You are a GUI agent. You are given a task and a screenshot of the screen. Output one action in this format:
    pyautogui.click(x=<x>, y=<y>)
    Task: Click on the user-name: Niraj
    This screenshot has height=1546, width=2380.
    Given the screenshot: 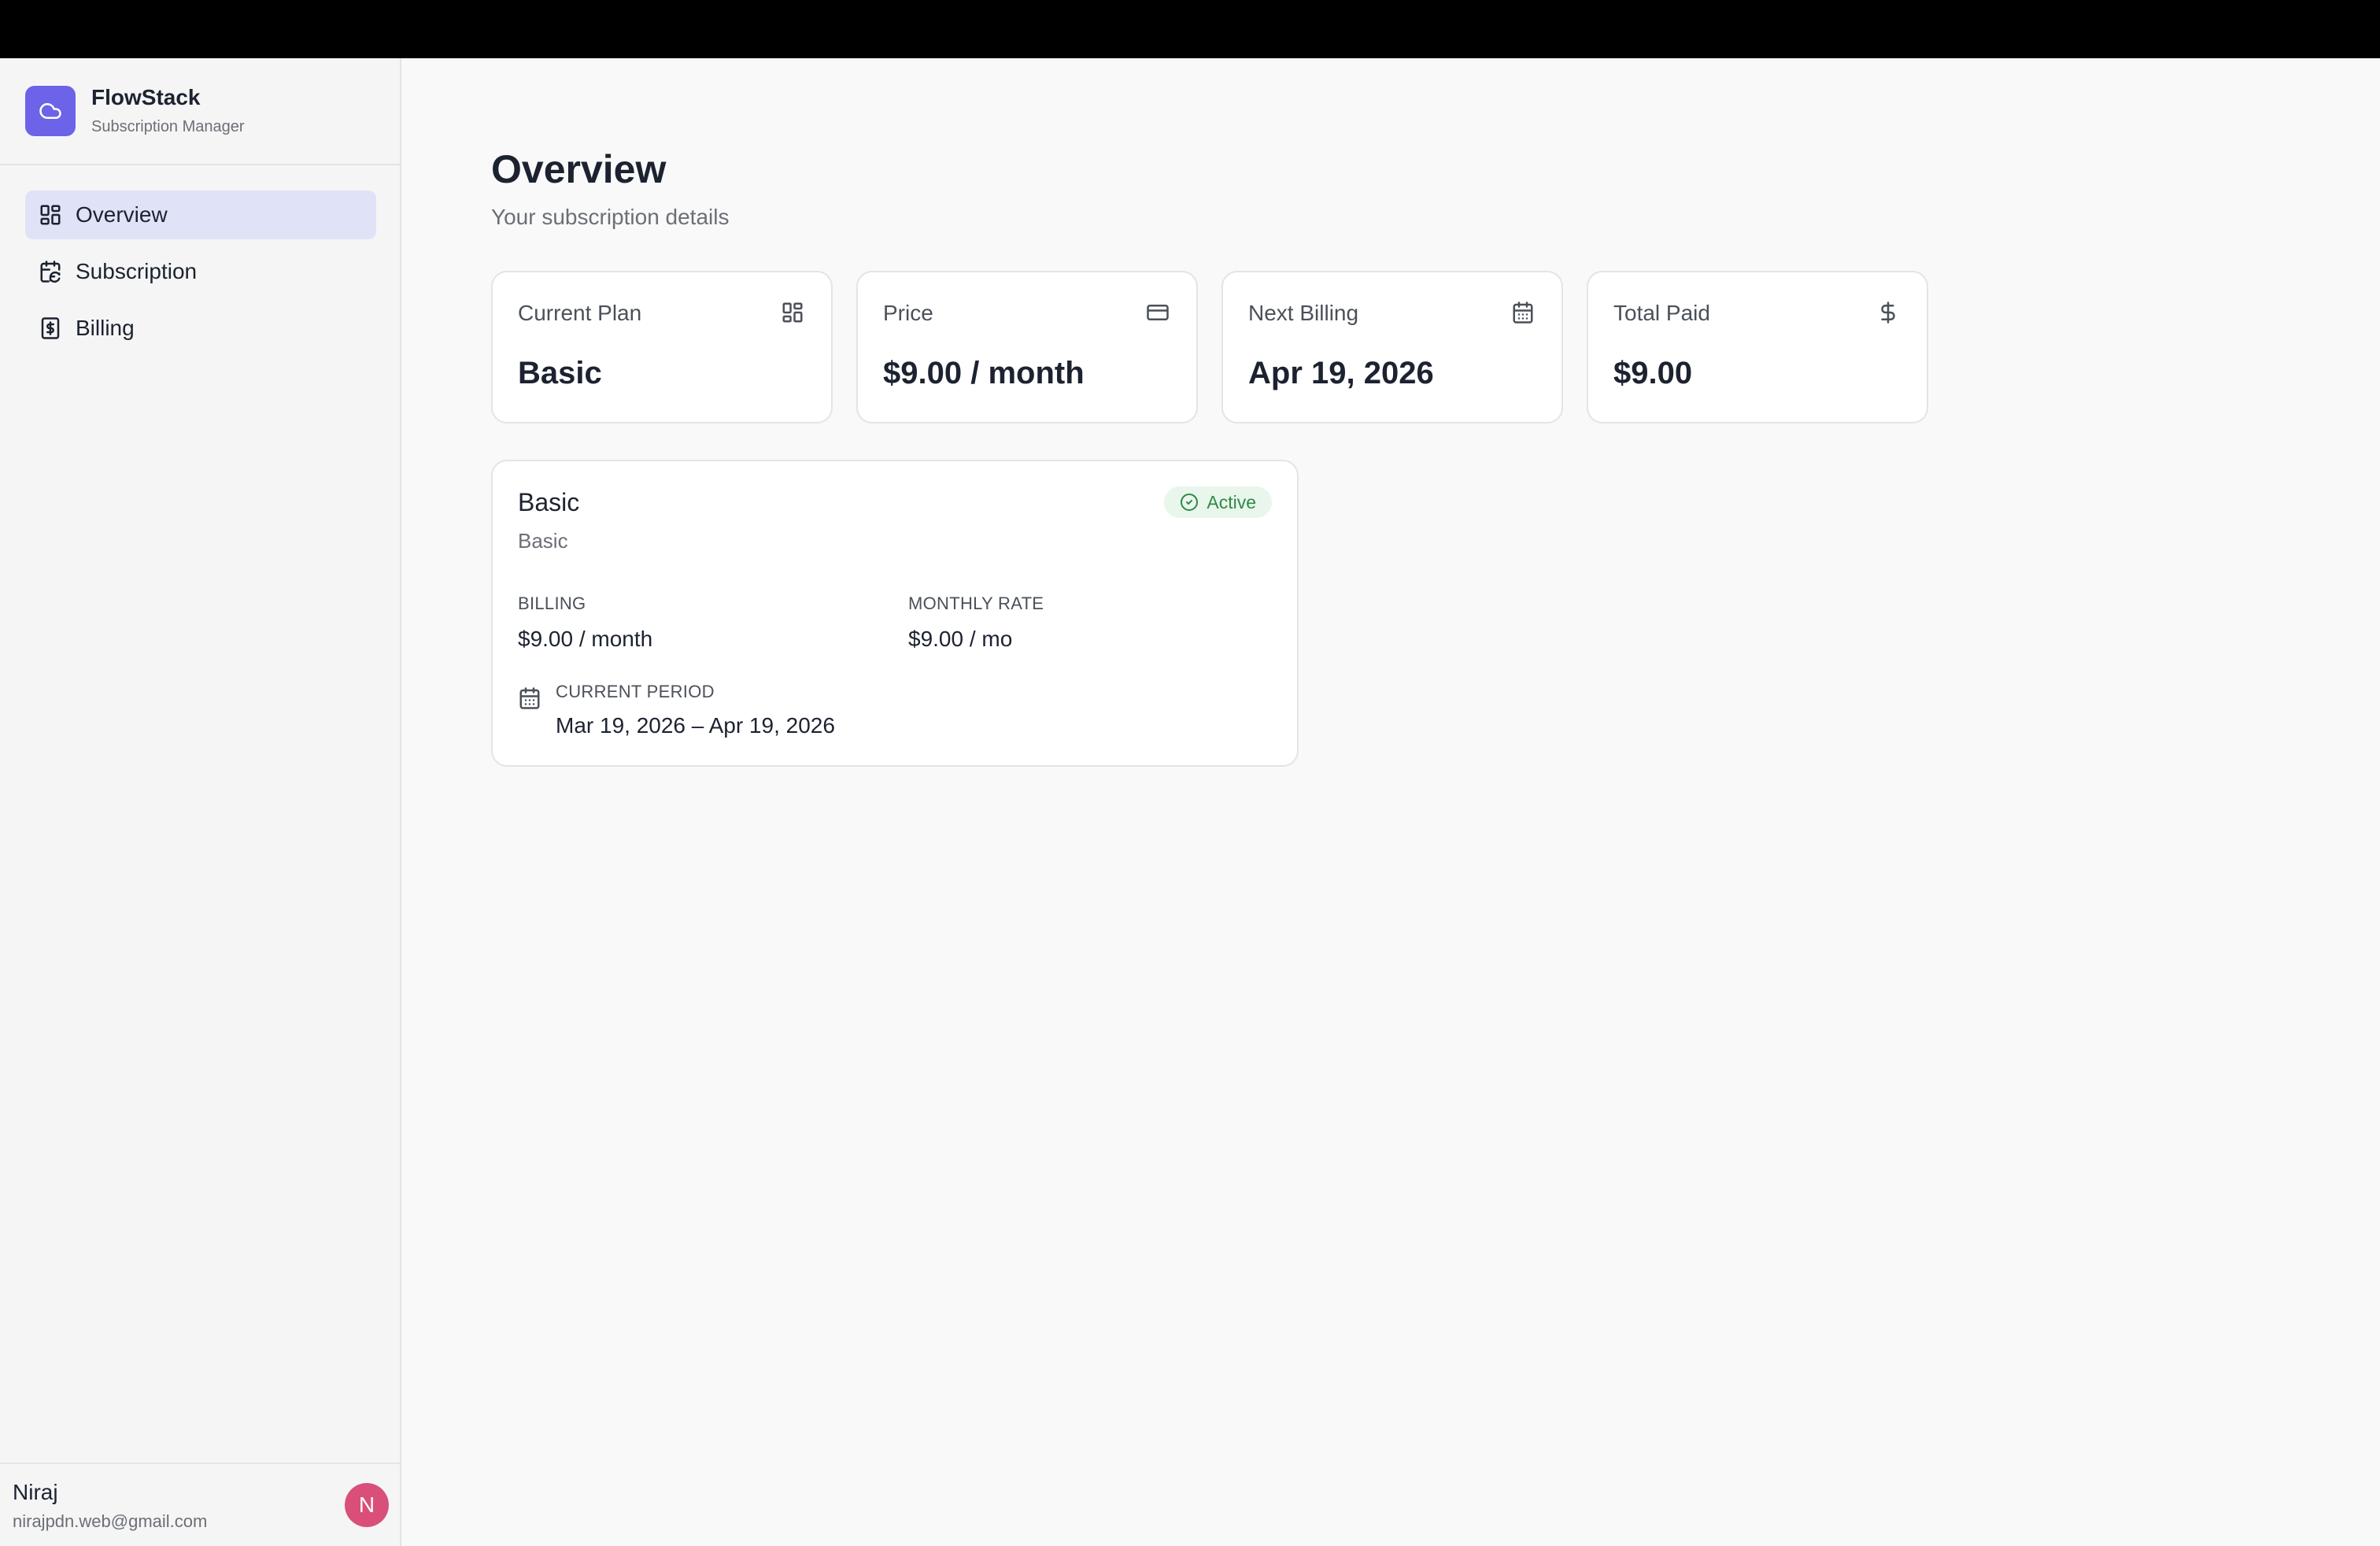 What is the action you would take?
    pyautogui.click(x=35, y=1492)
    